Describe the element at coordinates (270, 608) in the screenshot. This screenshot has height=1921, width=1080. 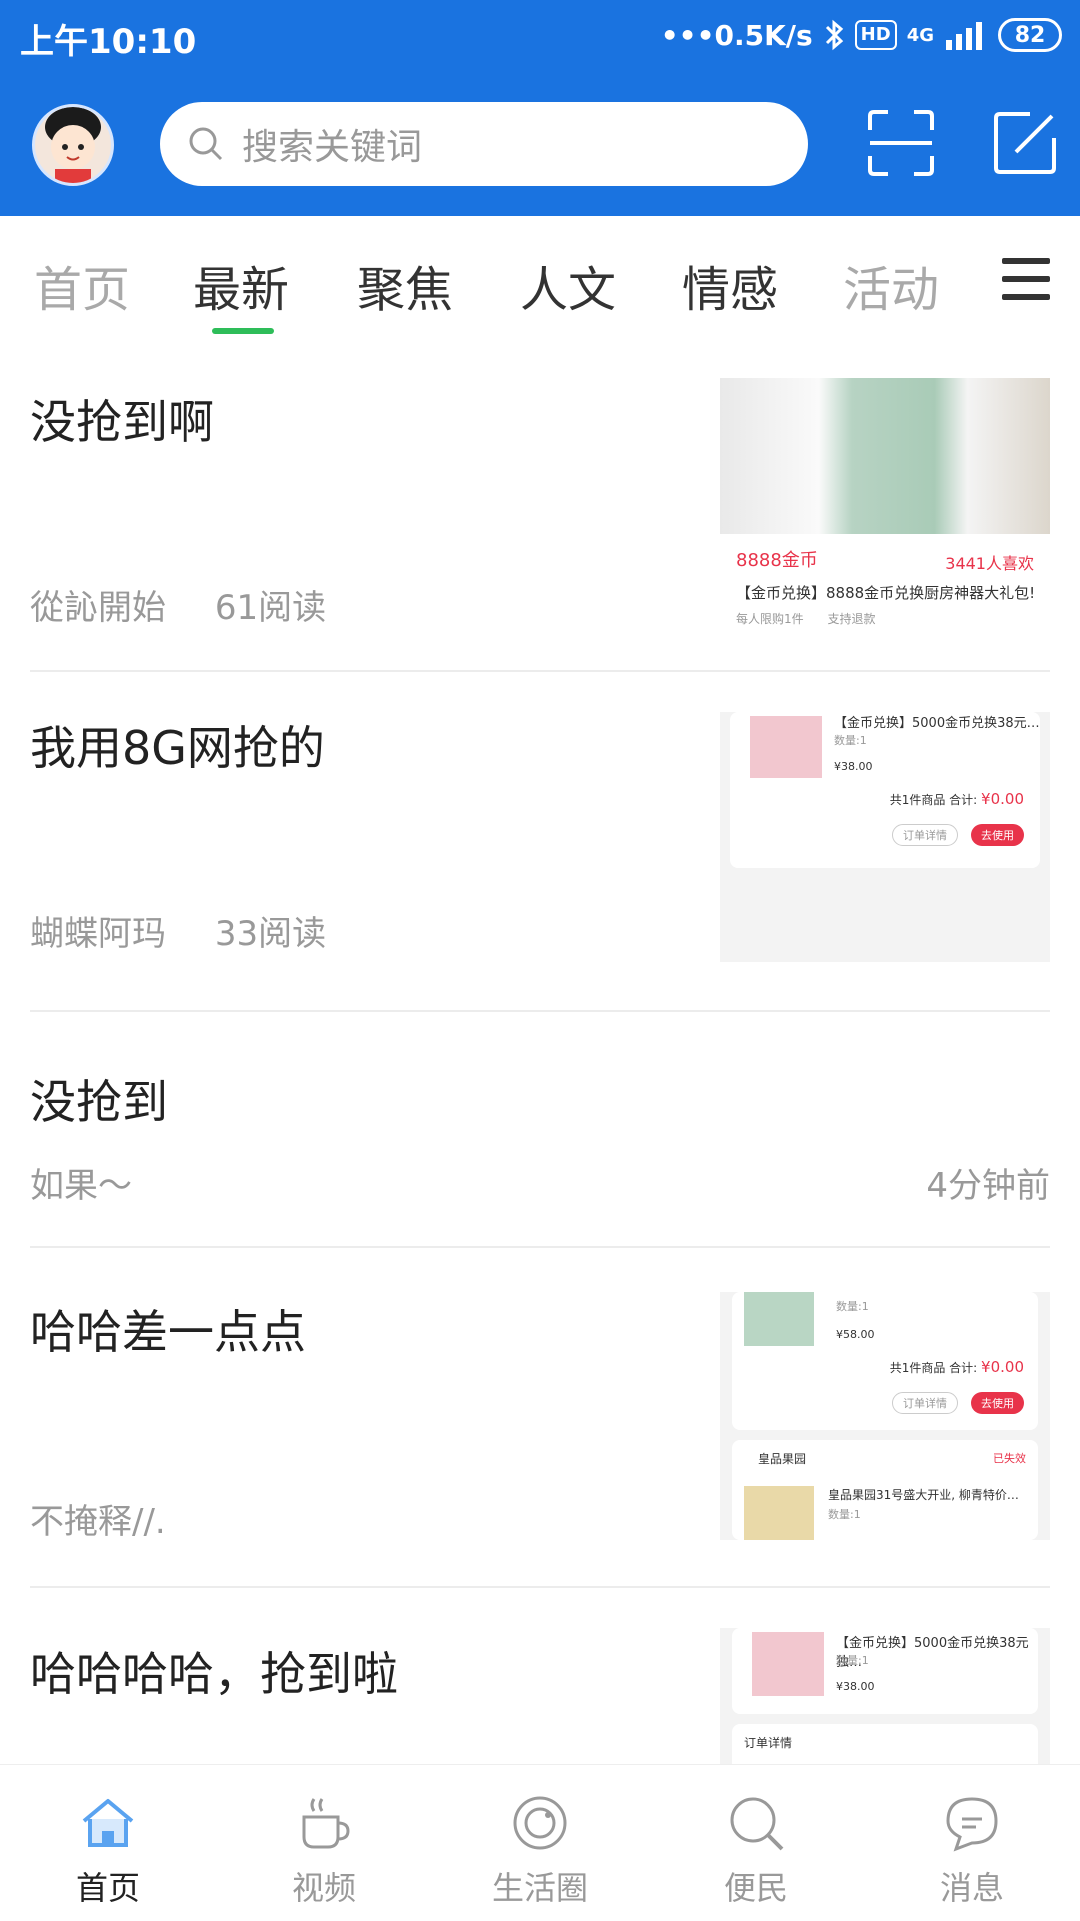
I see `item-reads: 61阅读` at that location.